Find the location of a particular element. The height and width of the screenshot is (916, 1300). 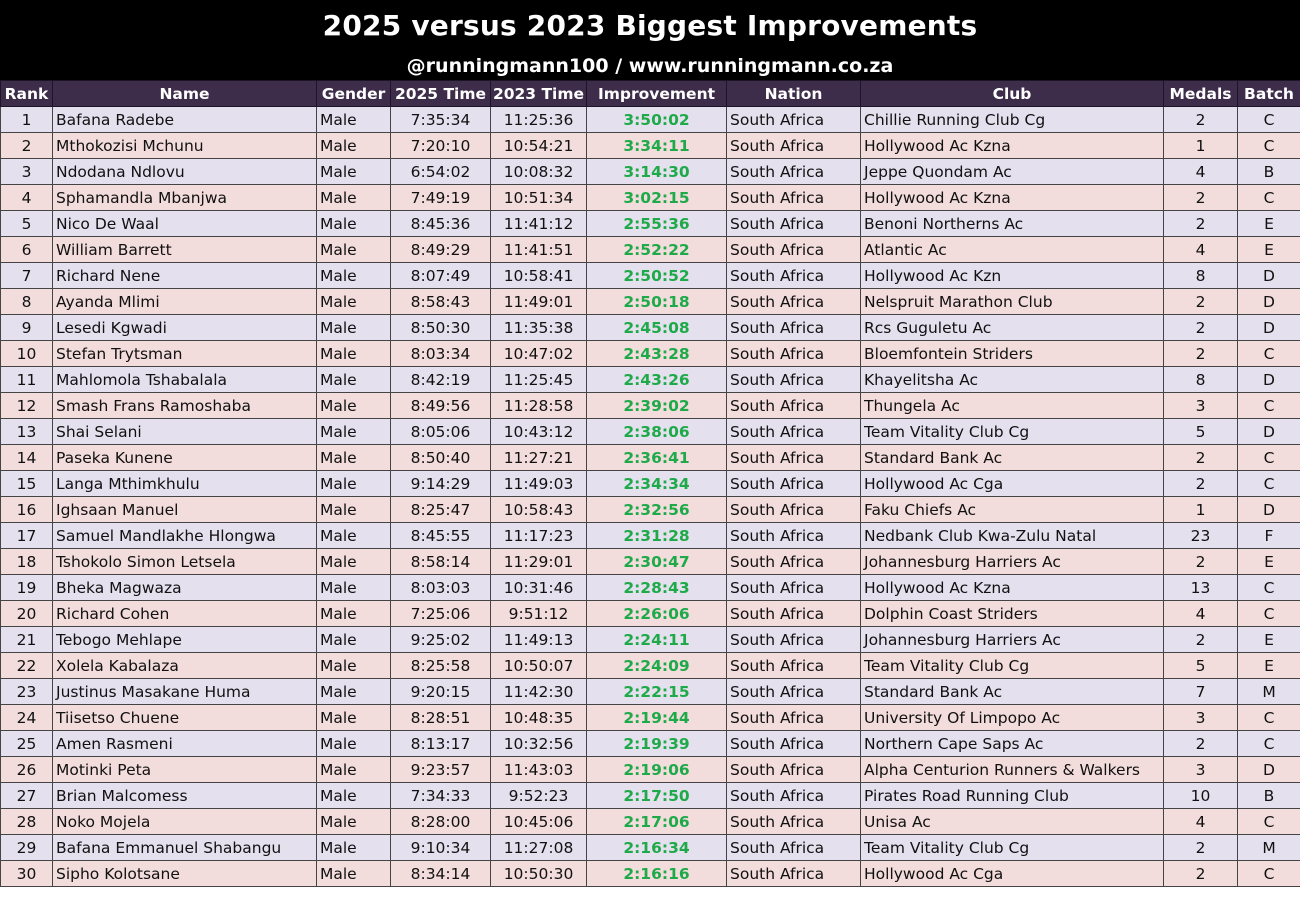

cell-time-2025: 7:49:19 is located at coordinates (440, 197).